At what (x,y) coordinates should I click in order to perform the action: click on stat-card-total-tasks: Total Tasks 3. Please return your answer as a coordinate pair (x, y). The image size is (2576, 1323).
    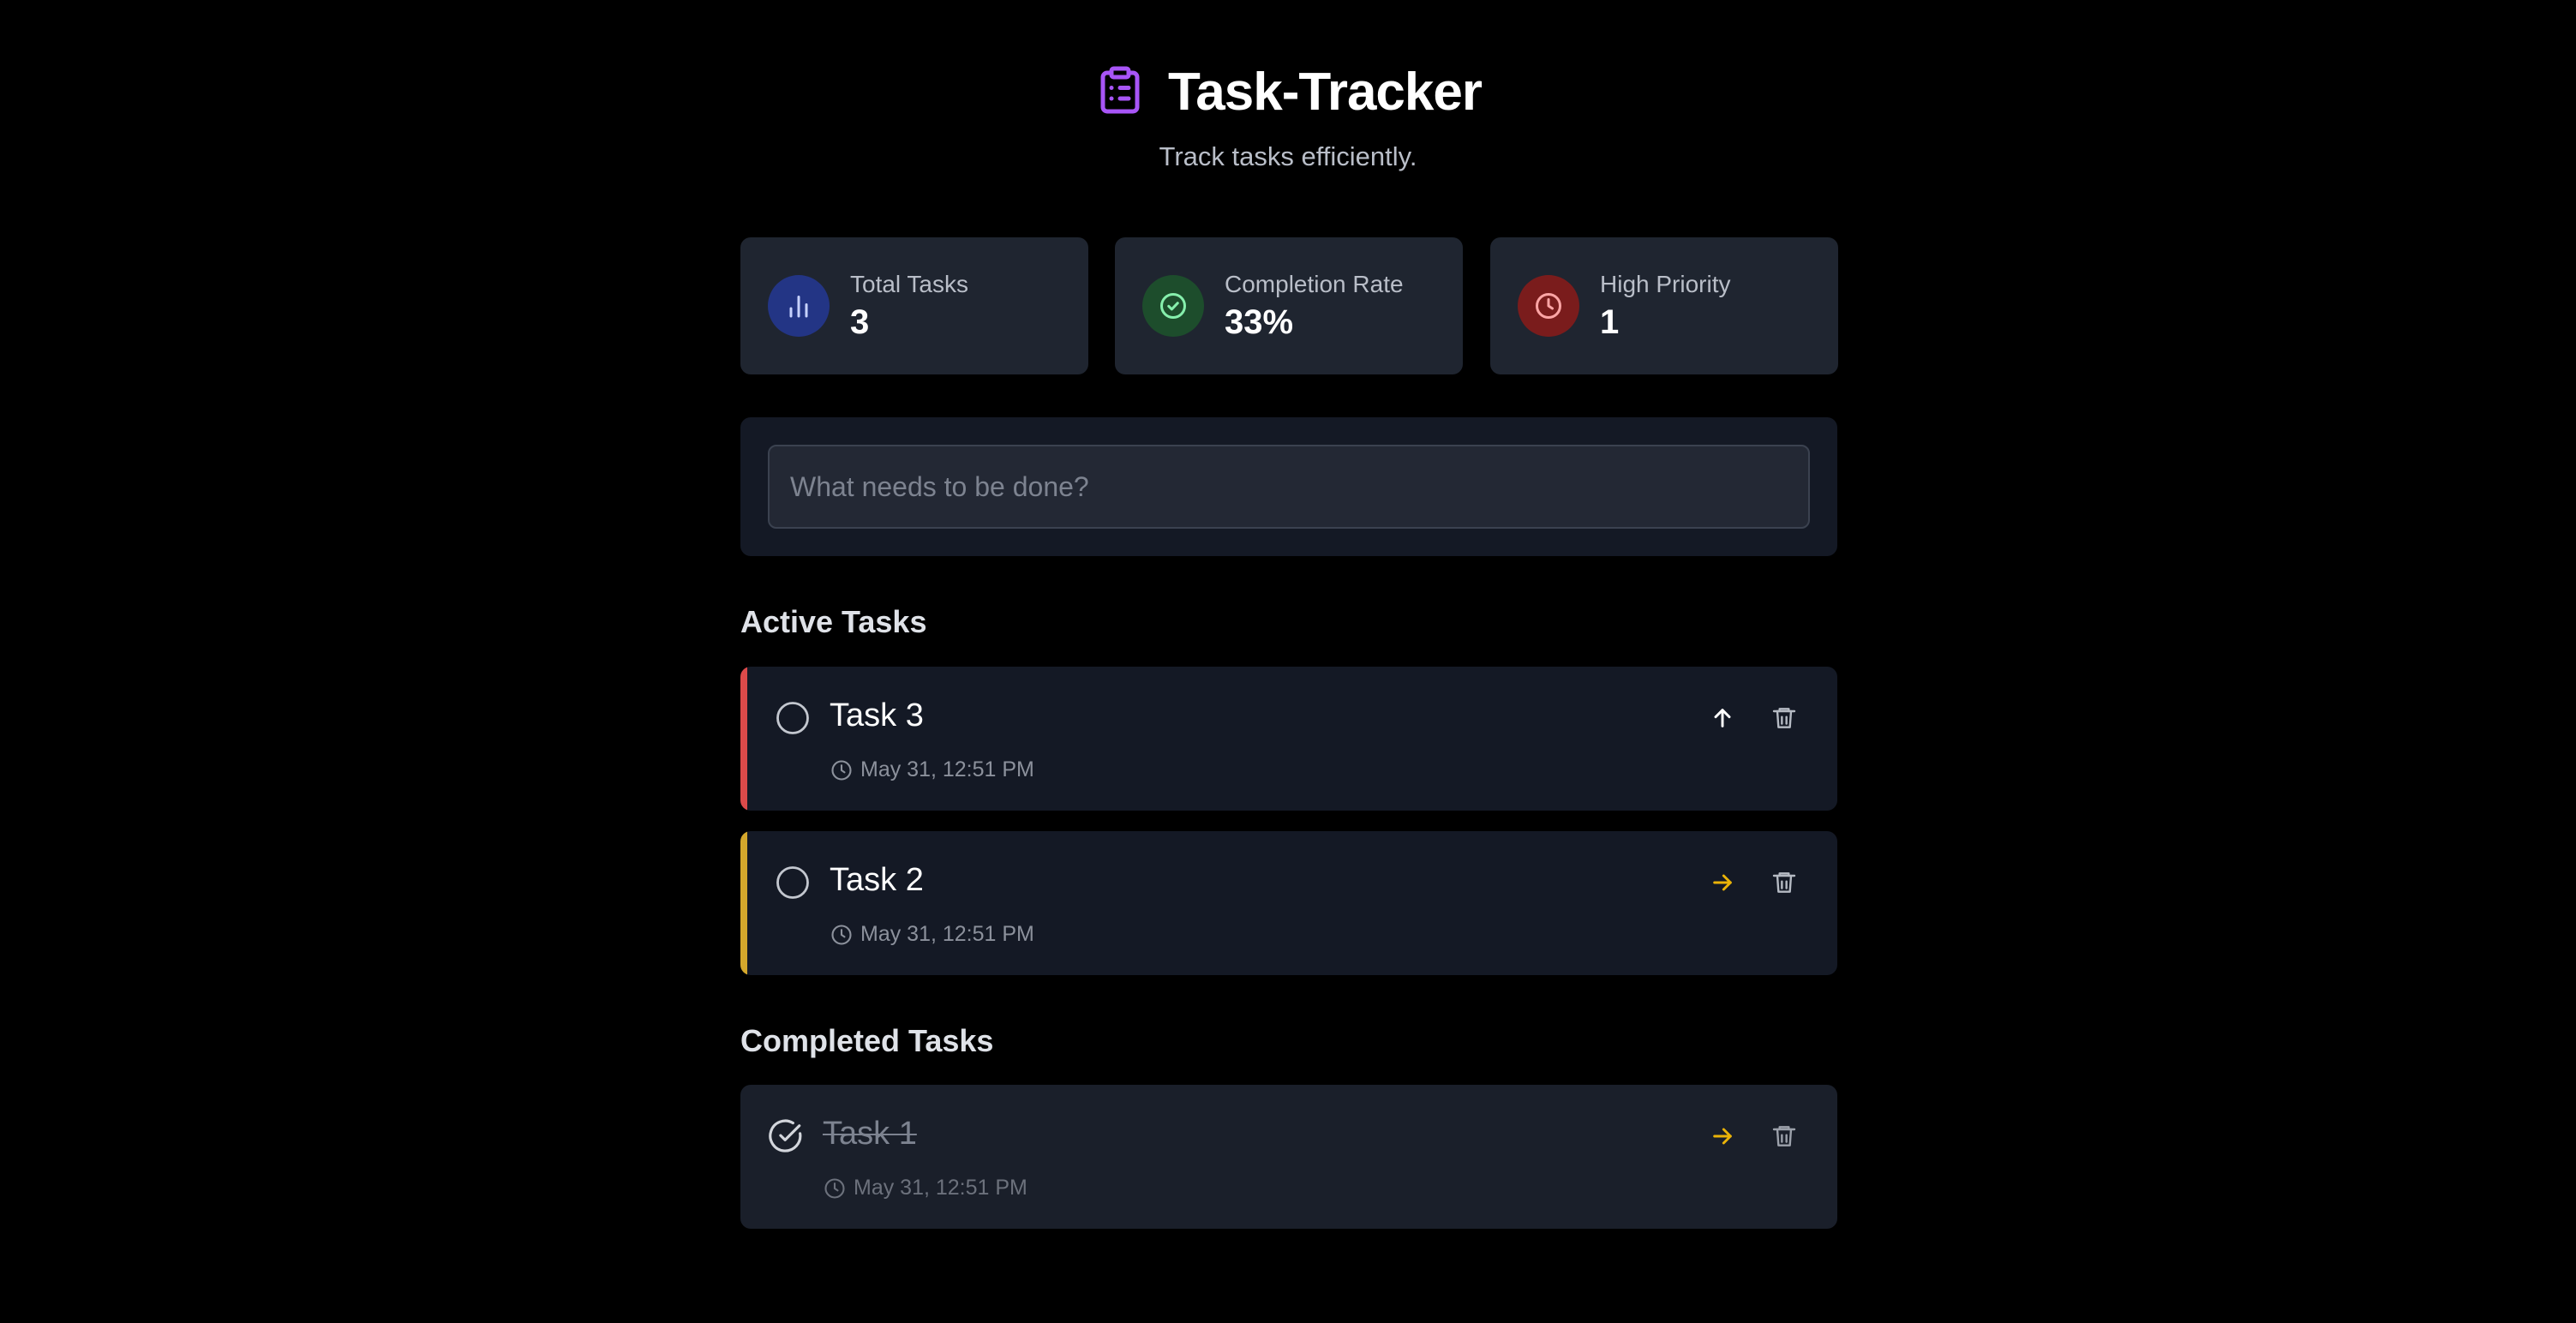
    Looking at the image, I should click on (914, 305).